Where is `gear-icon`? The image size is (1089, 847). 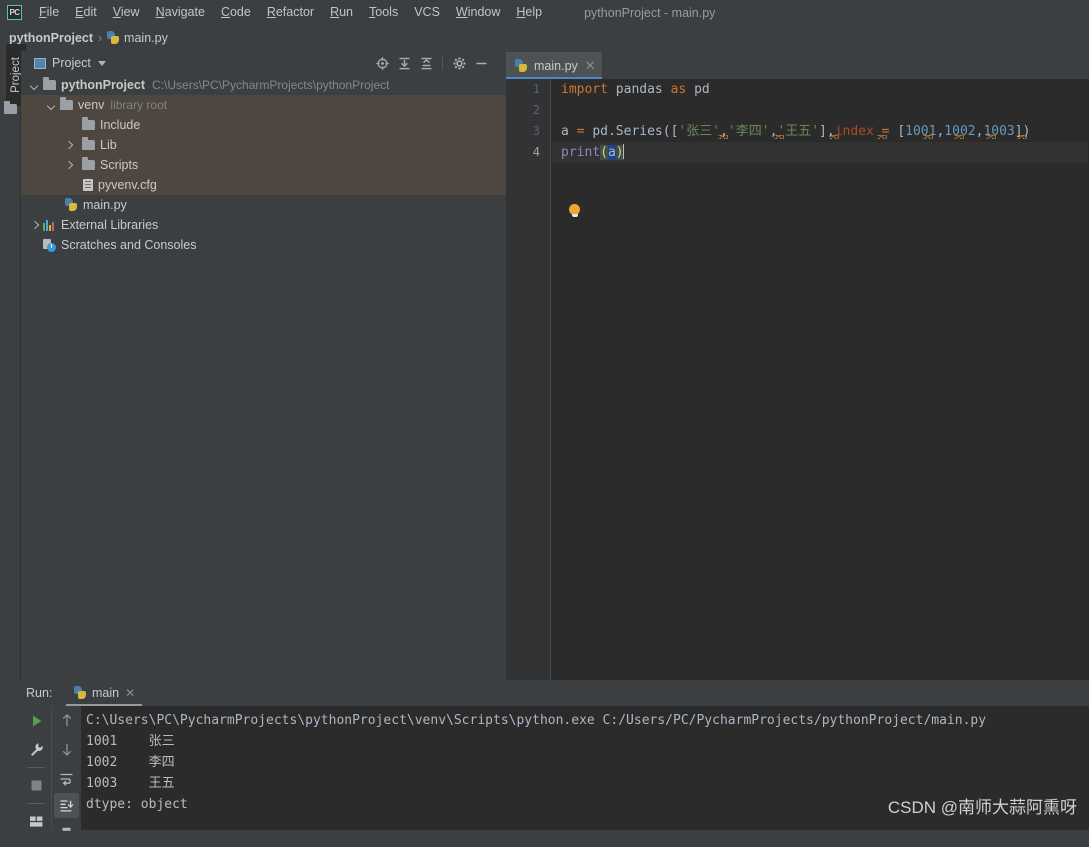 gear-icon is located at coordinates (459, 63).